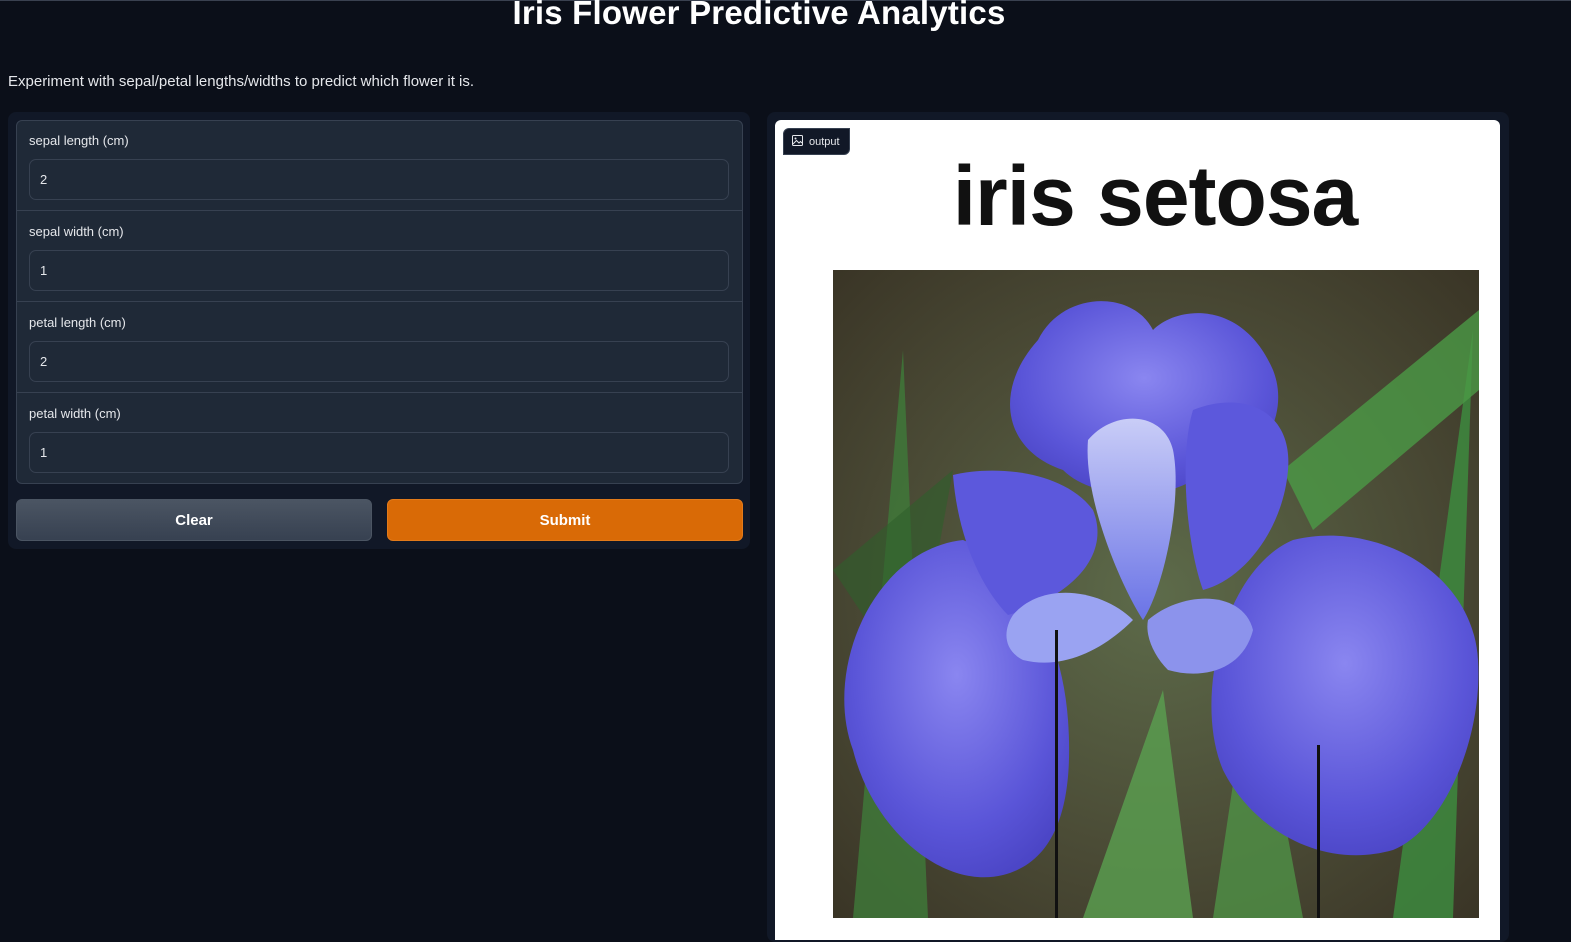 Image resolution: width=1571 pixels, height=942 pixels. What do you see at coordinates (797, 141) in the screenshot?
I see `image-icon` at bounding box center [797, 141].